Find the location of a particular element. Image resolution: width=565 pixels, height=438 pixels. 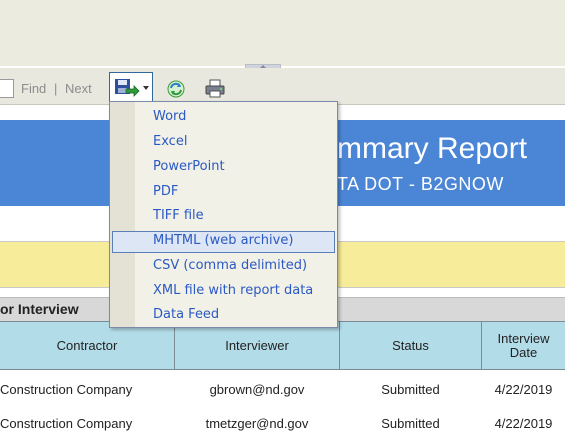

cell-interviewer: tmetzger@nd.gov is located at coordinates (257, 423).